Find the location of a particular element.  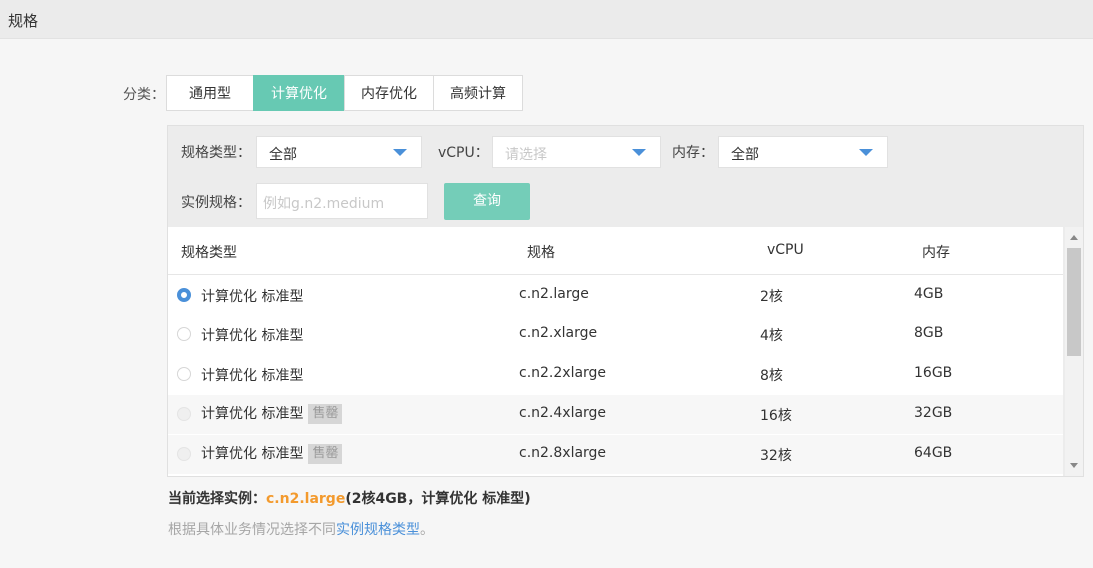

table-row: 计算优化 标准型 c.n2.xlarge 4核 8GB is located at coordinates (615, 334).